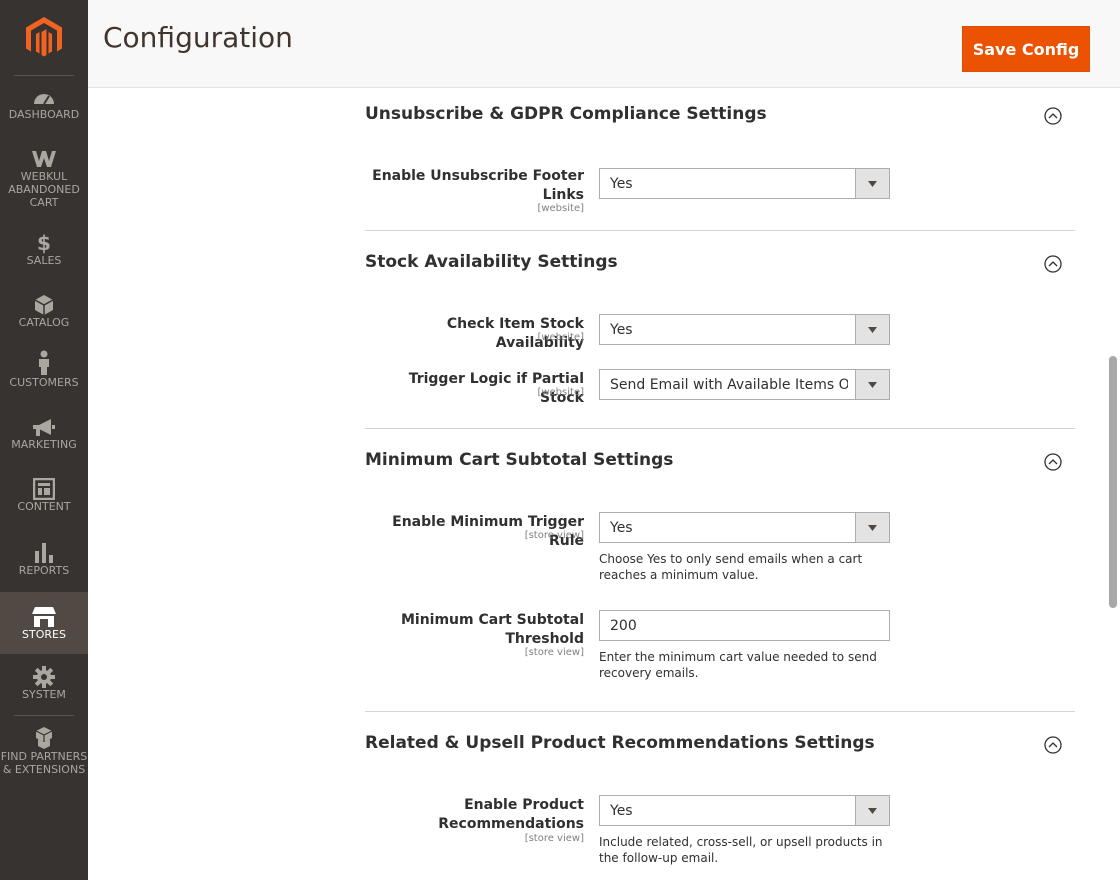 The image size is (1120, 880). I want to click on nav-catalog: CATALOG, so click(44, 314).